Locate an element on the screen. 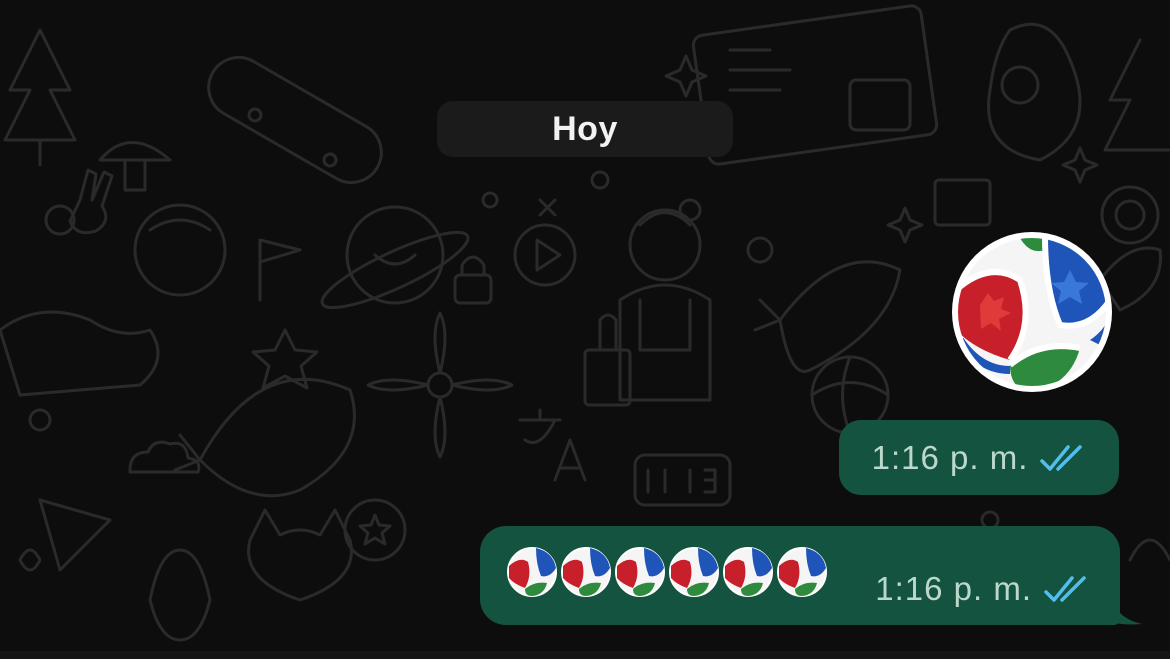  date-separator-label: Hoy is located at coordinates (585, 128).